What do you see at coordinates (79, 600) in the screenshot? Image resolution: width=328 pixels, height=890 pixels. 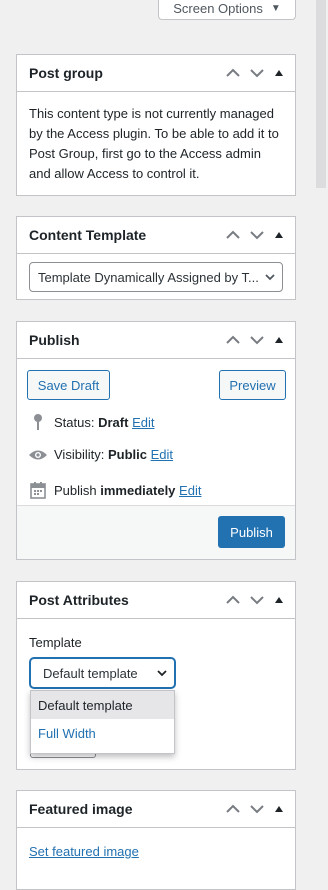 I see `box-title: Post Attributes` at bounding box center [79, 600].